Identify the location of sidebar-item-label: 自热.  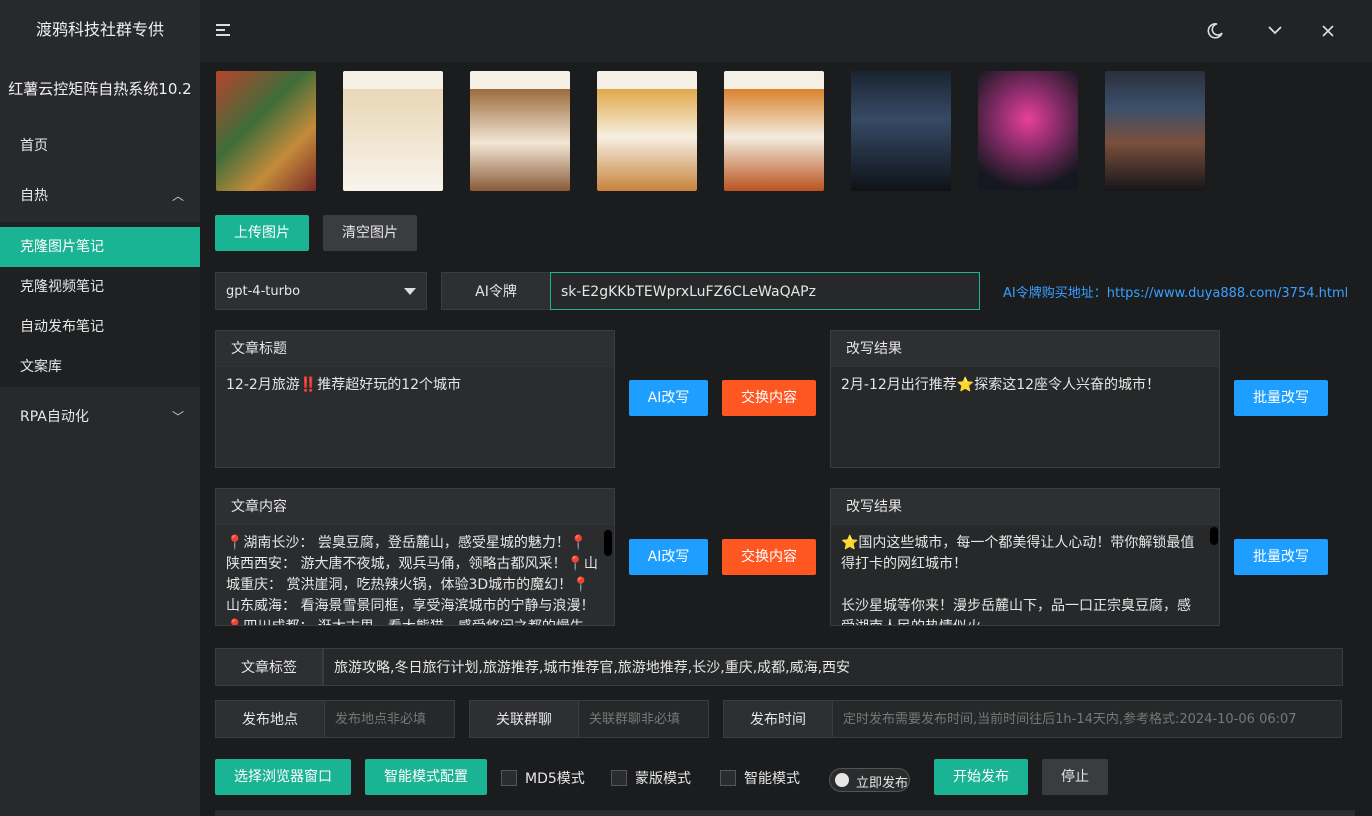
(34, 196).